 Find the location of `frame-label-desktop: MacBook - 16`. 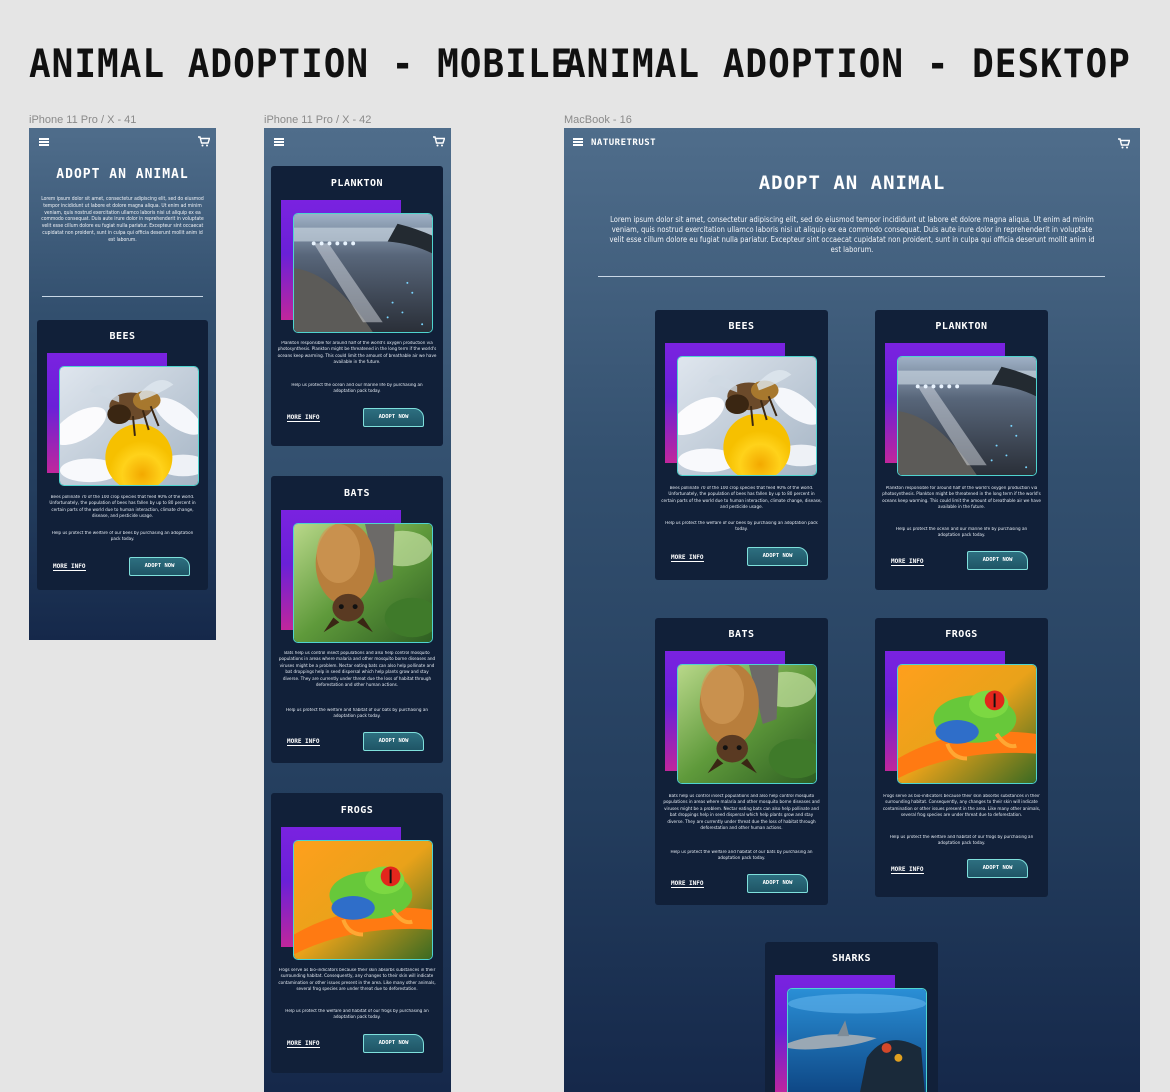

frame-label-desktop: MacBook - 16 is located at coordinates (598, 120).